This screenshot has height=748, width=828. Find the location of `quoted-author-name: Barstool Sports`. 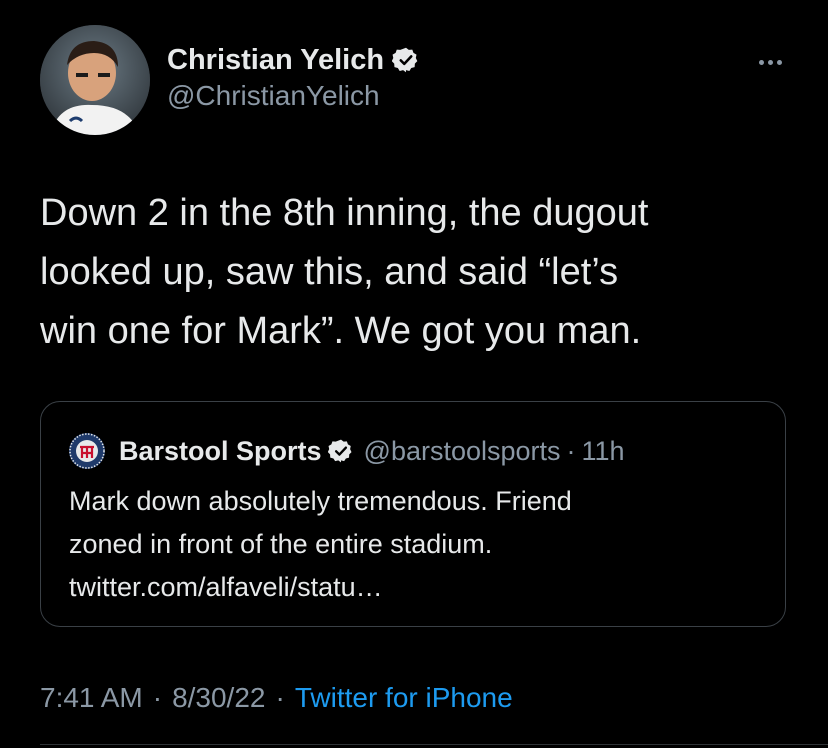

quoted-author-name: Barstool Sports is located at coordinates (220, 451).